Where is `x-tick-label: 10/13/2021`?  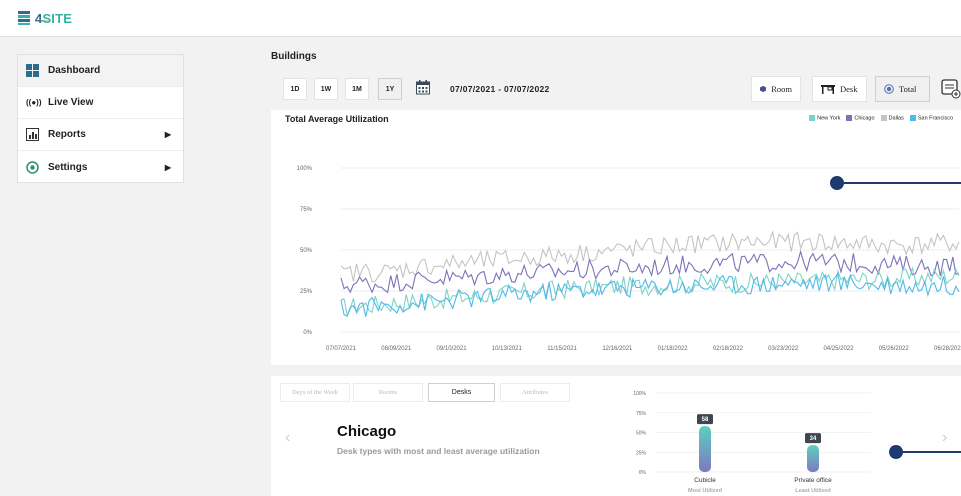
x-tick-label: 10/13/2021 is located at coordinates (507, 349).